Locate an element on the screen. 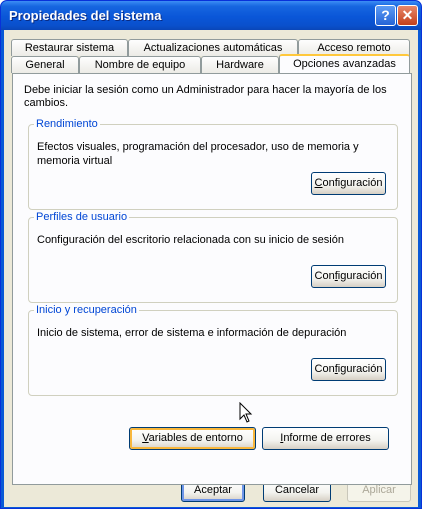  startup-recovery-legend: Inicio y recuperación is located at coordinates (86, 310).